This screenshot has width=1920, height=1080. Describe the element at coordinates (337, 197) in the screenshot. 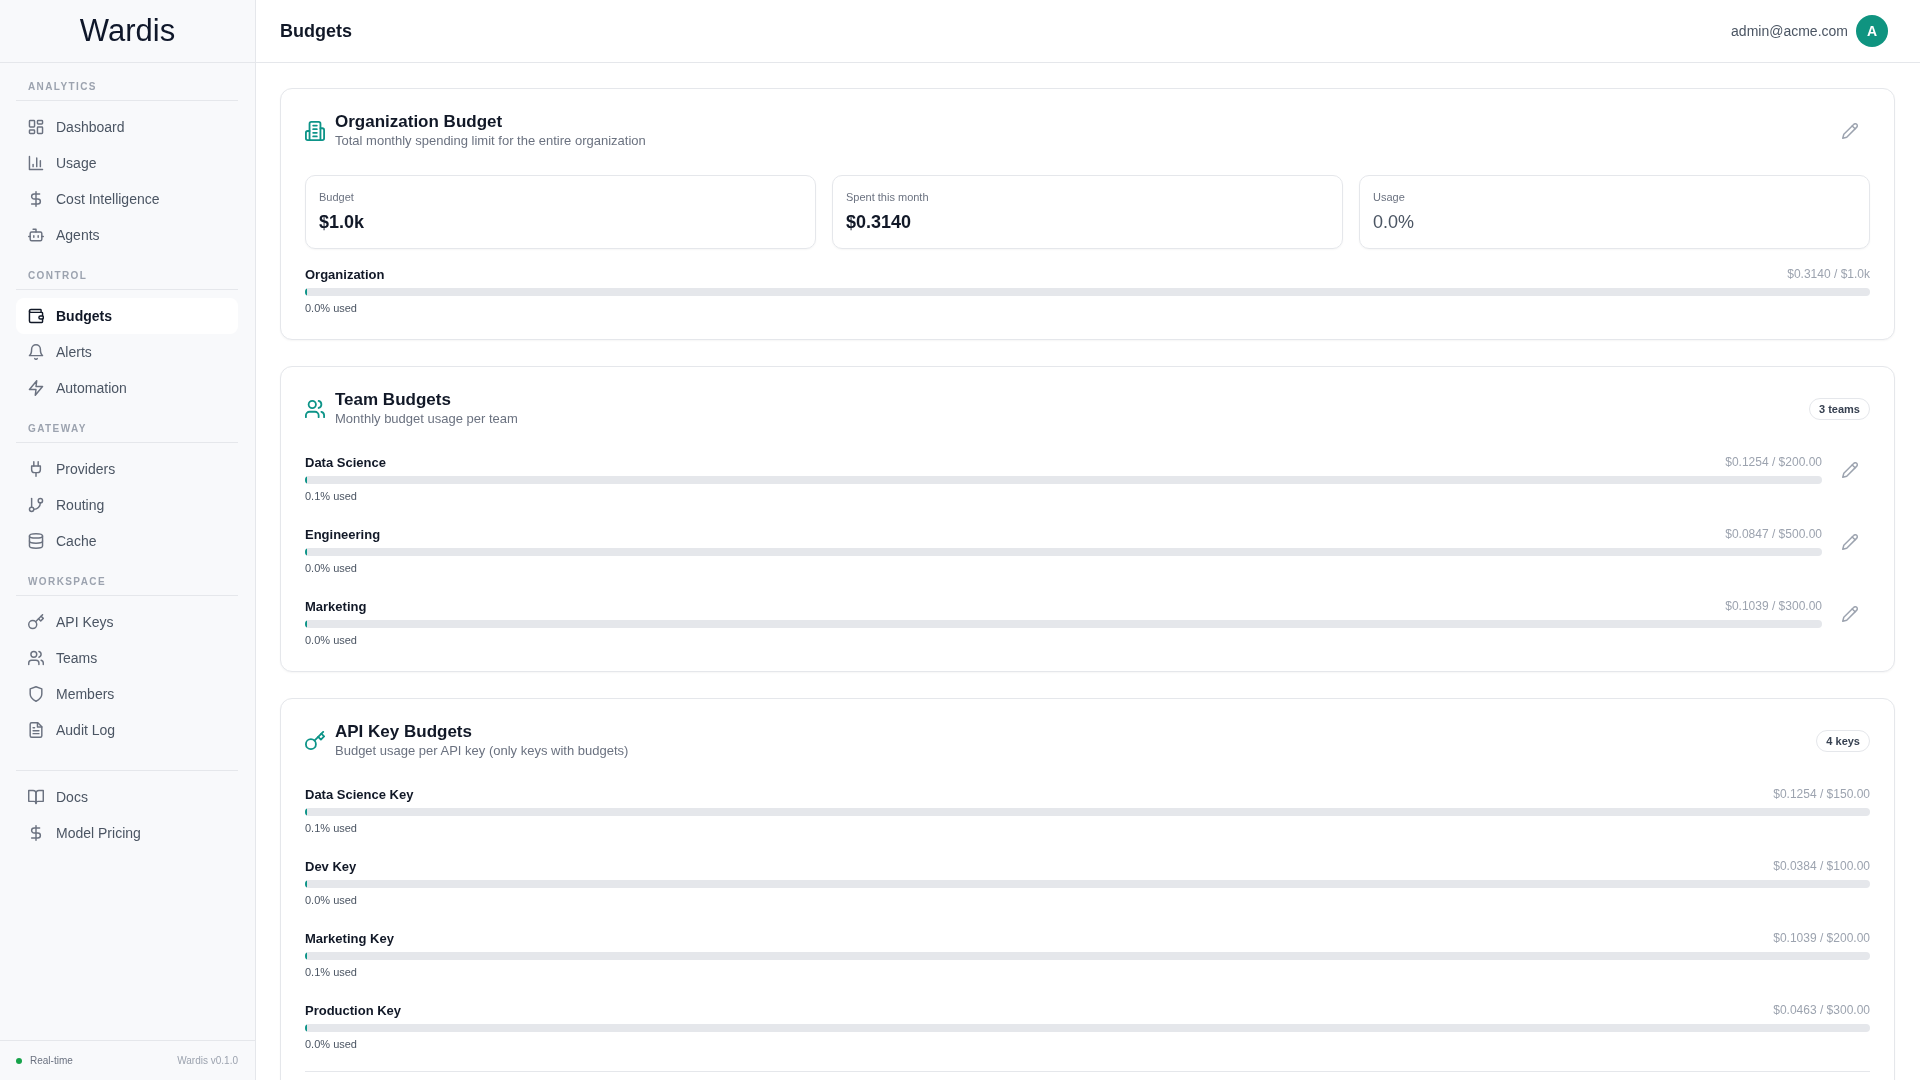

I see `stat-label: Budget` at that location.